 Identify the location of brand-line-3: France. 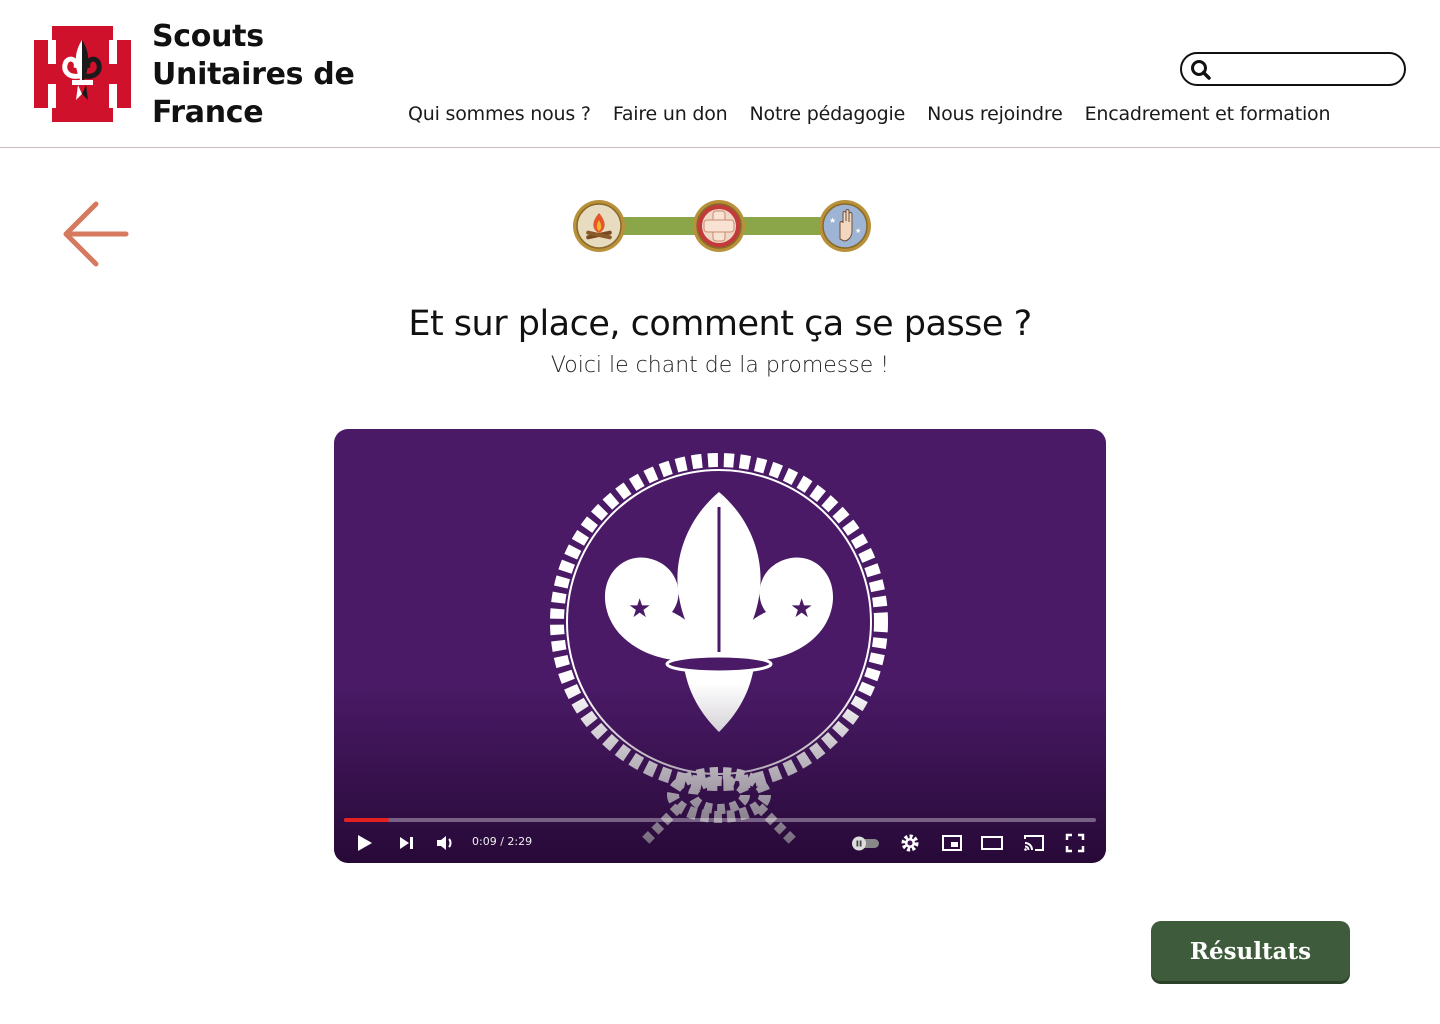
(208, 112).